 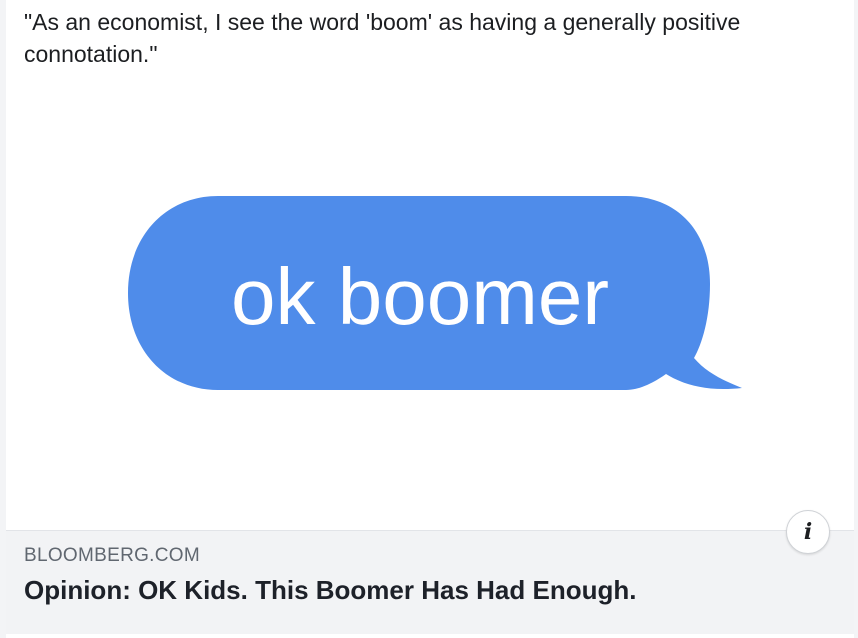 What do you see at coordinates (420, 296) in the screenshot?
I see `bubble-text: ok boomer` at bounding box center [420, 296].